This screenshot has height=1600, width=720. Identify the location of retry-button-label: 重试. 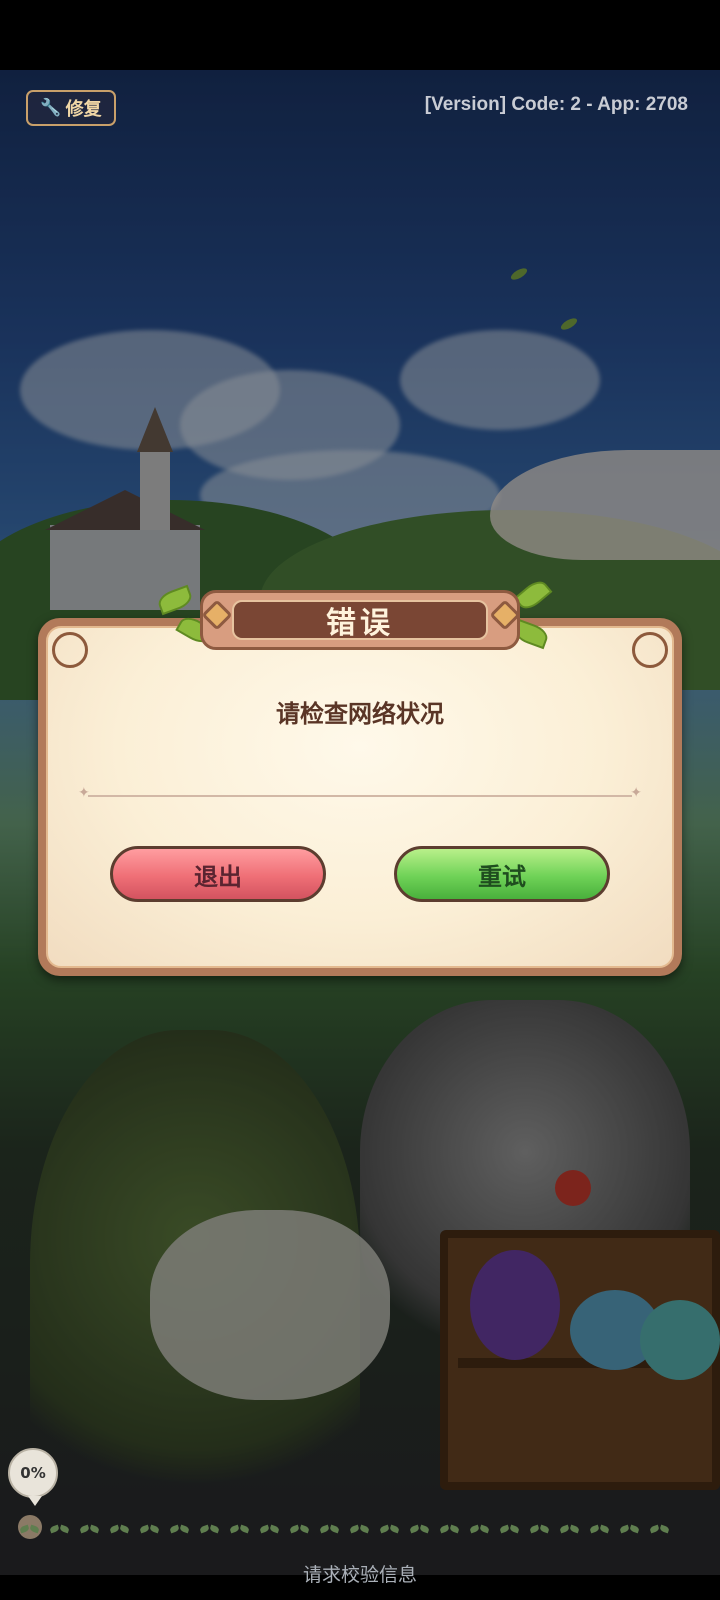
(502, 876).